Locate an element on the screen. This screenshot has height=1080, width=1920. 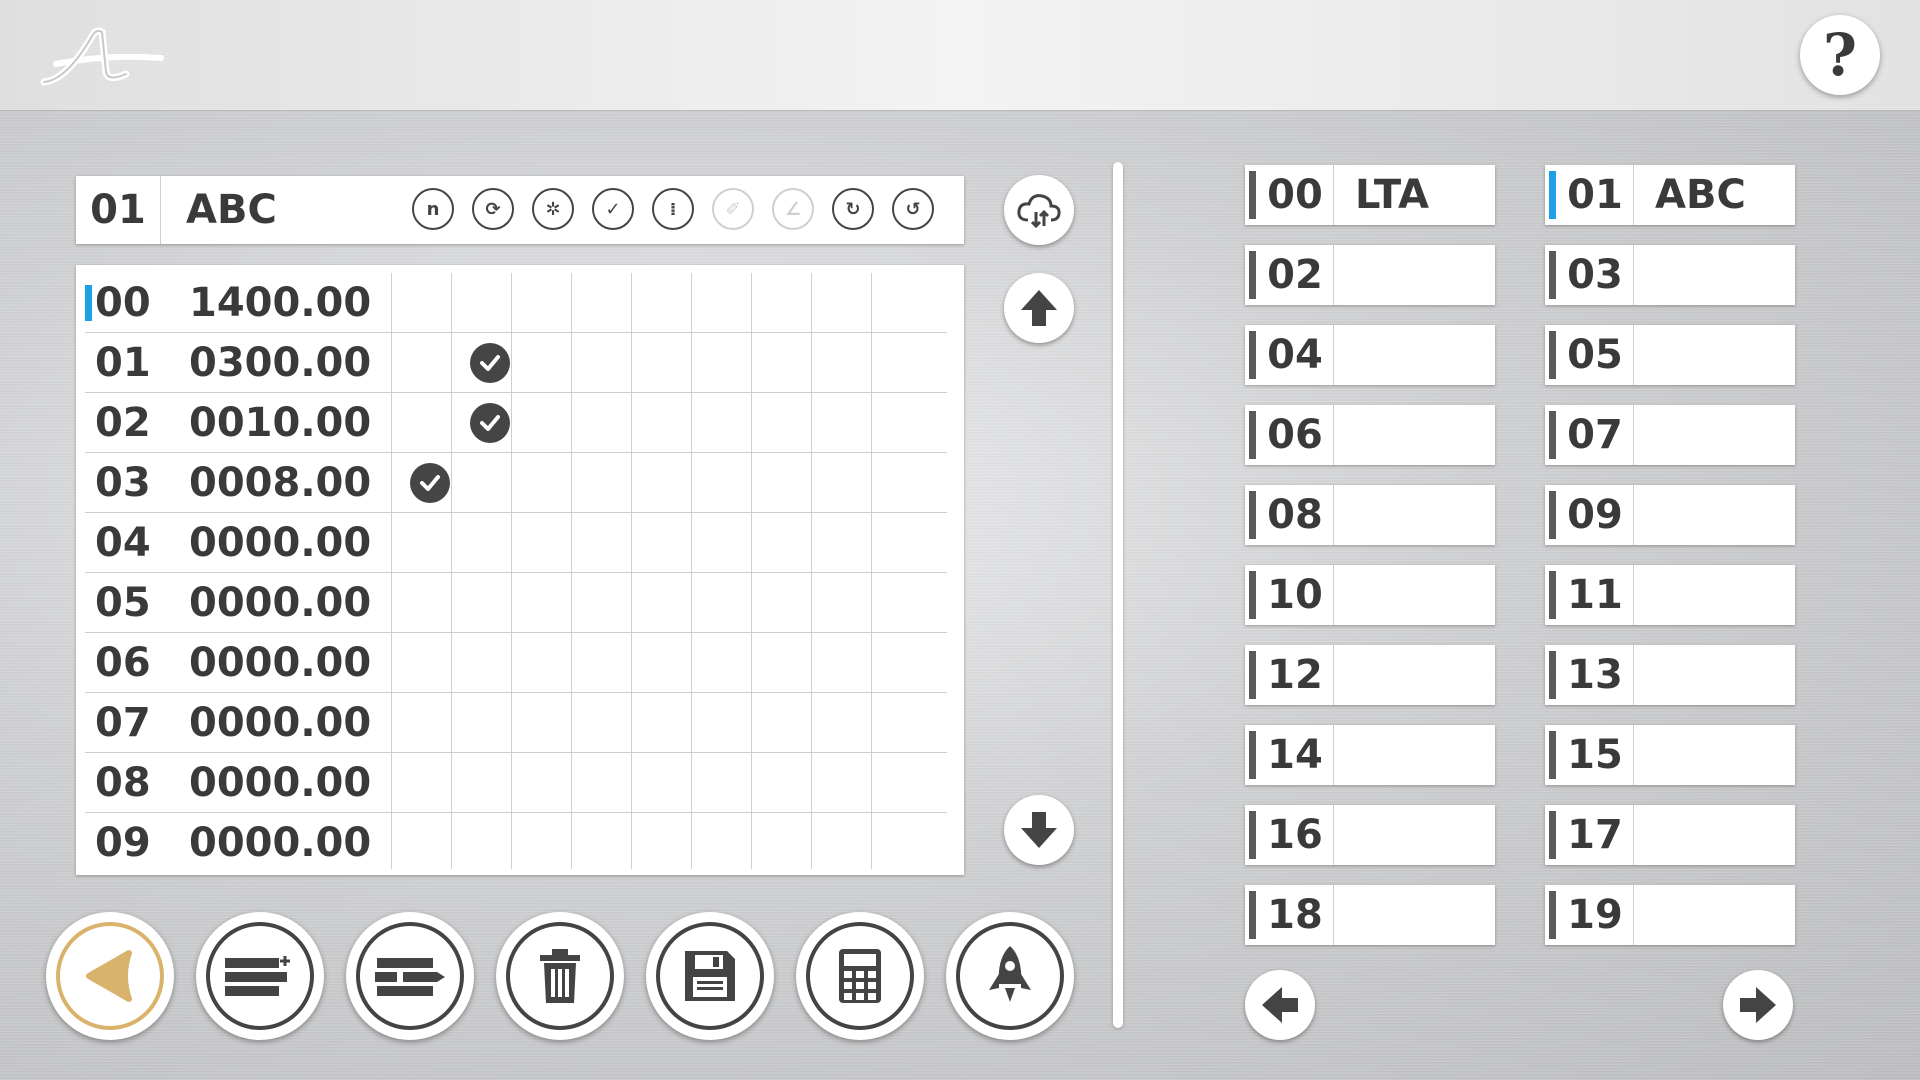
scroll-up-button is located at coordinates (1039, 308).